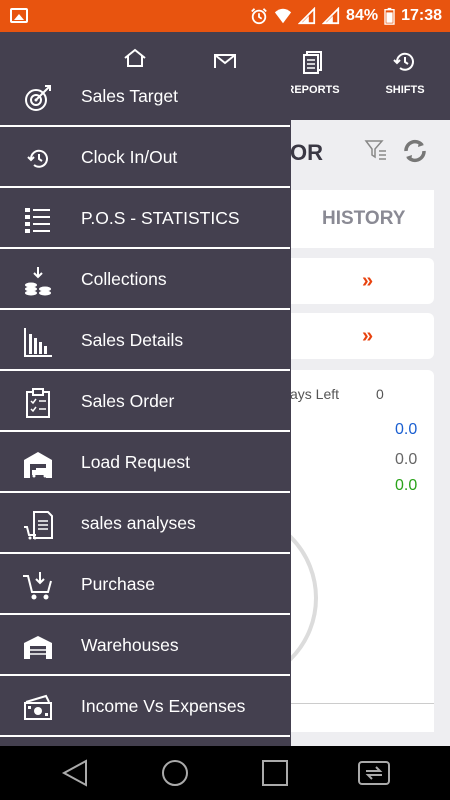 Image resolution: width=450 pixels, height=800 pixels. Describe the element at coordinates (160, 218) in the screenshot. I see `drawer-item-label: P.O.S - STATISTICS` at that location.